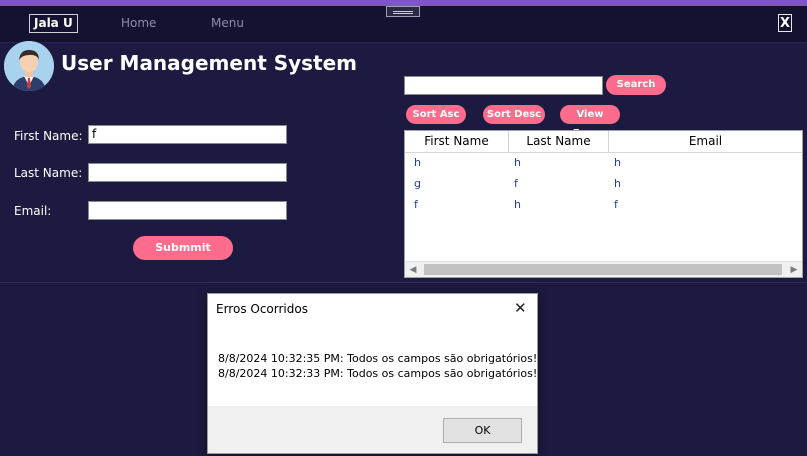 The width and height of the screenshot is (807, 456). What do you see at coordinates (417, 183) in the screenshot?
I see `table-cell: g` at bounding box center [417, 183].